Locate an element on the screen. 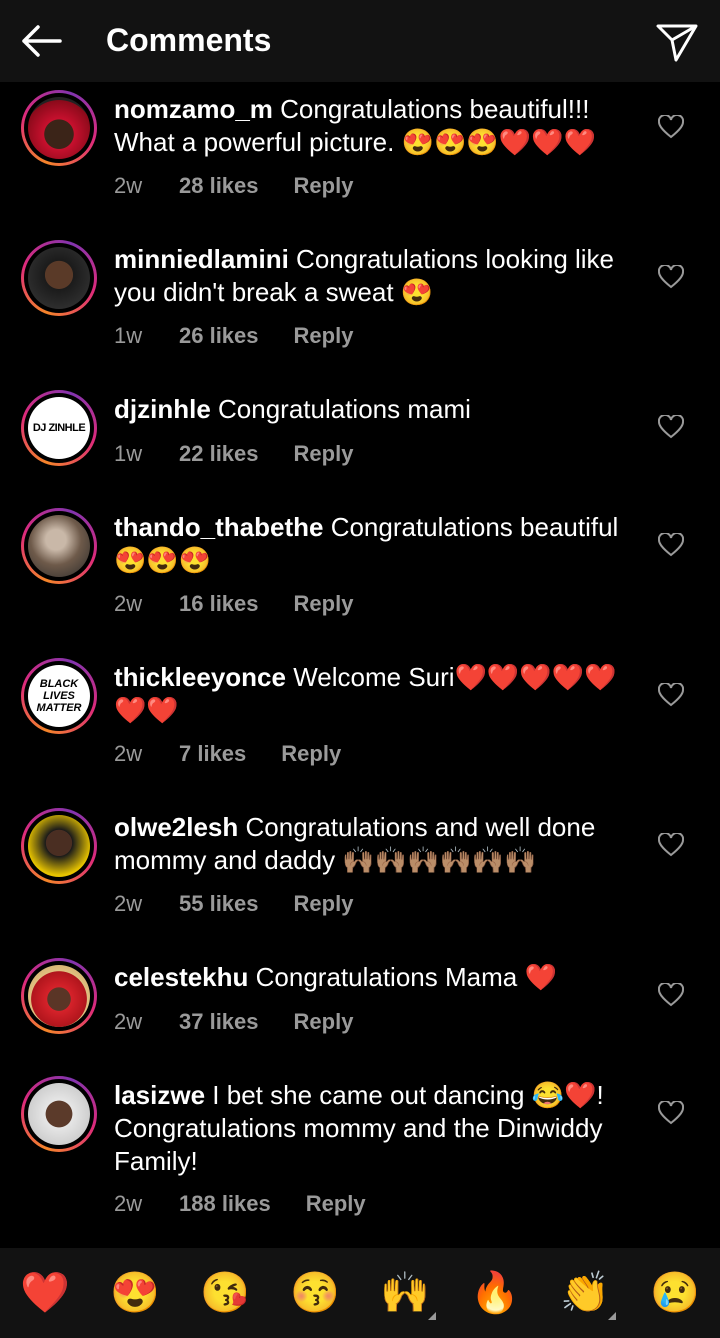 The height and width of the screenshot is (1338, 720). emoji-heart-button: ❤️ is located at coordinates (45, 1293).